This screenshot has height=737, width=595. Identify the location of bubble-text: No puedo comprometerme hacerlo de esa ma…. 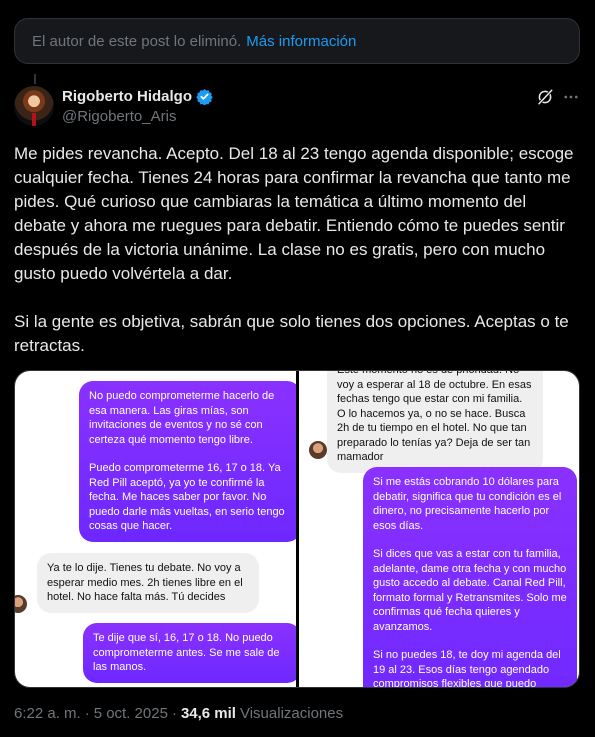
(182, 418).